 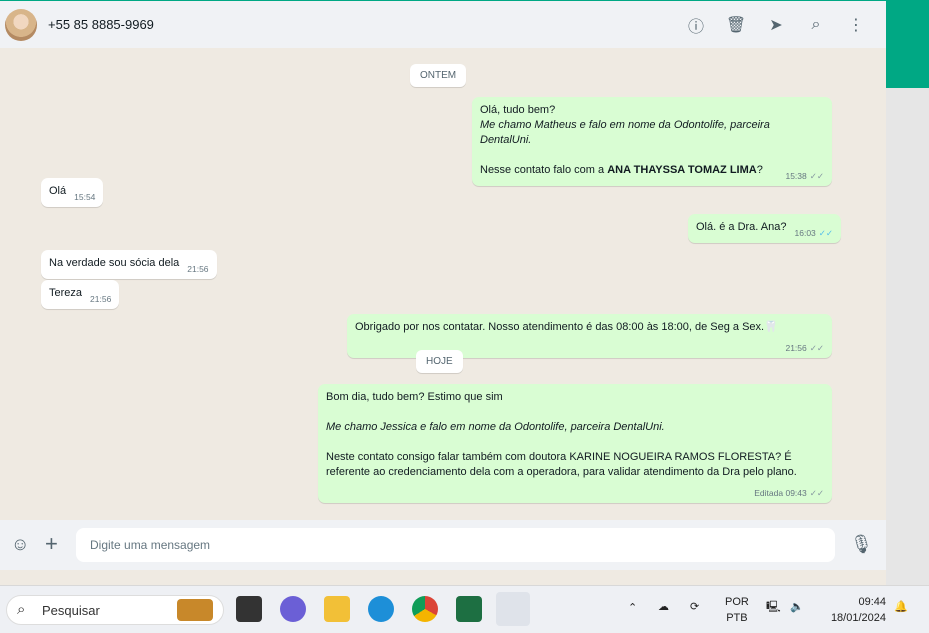 I want to click on message-input: Digite uma mensagem, so click(x=455, y=545).